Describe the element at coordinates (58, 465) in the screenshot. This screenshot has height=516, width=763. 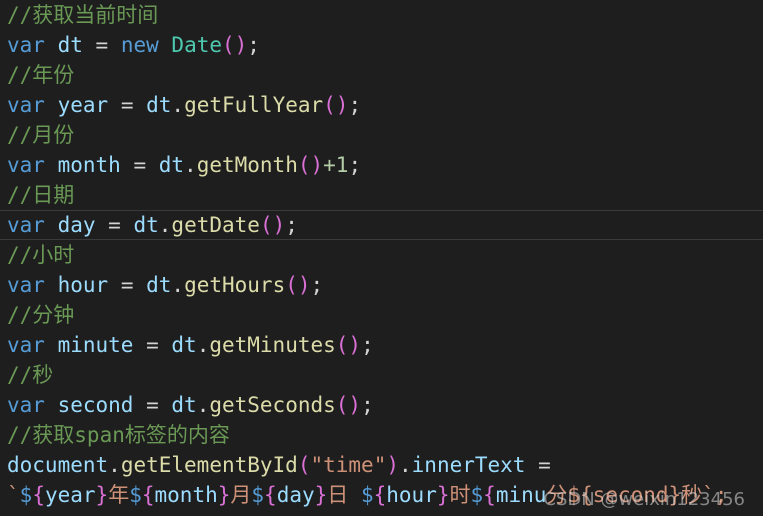
I see `identifier-document: document` at that location.